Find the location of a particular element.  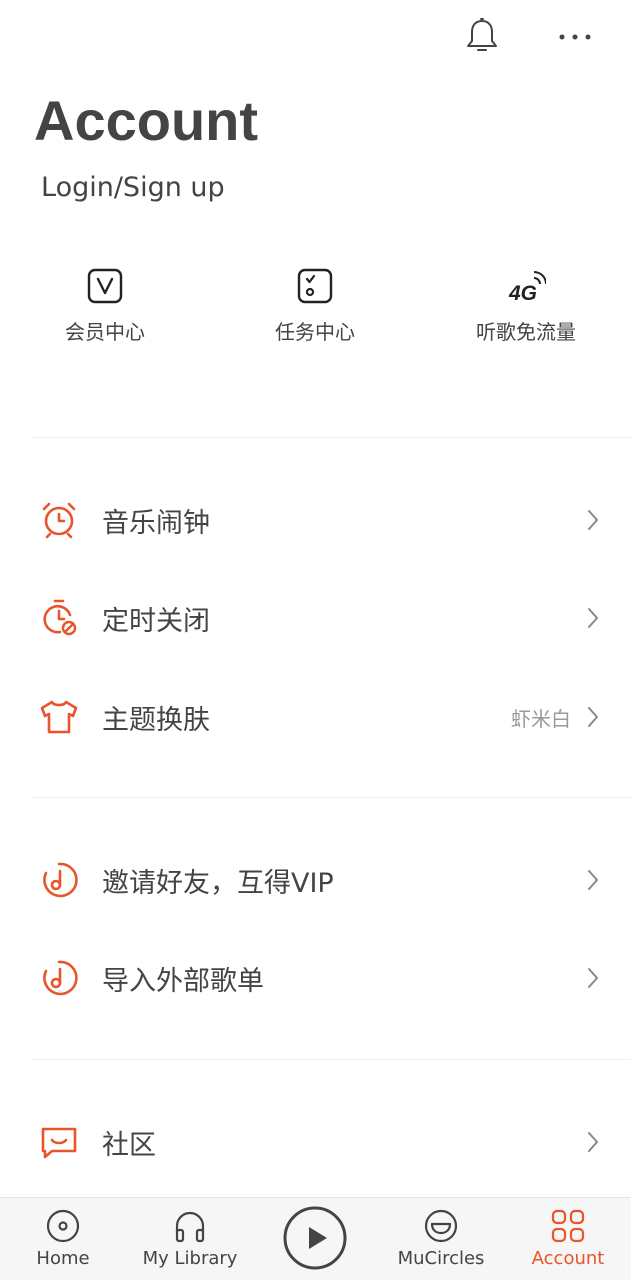

menu-item-theme: 主题换肤 虾米白 is located at coordinates (315, 716).